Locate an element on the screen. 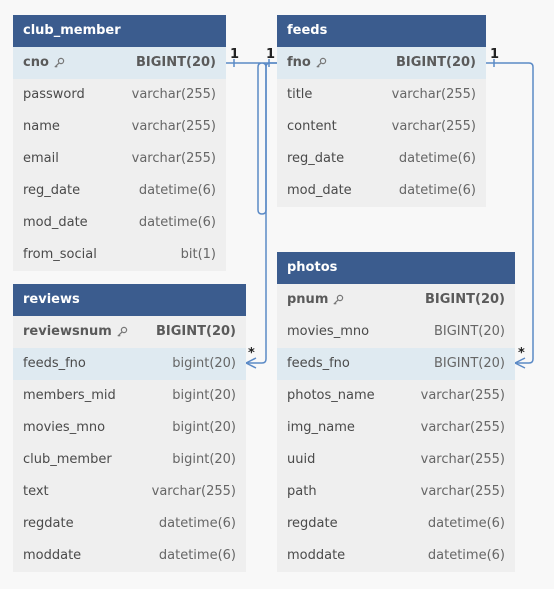 The width and height of the screenshot is (554, 589). column-row-content: content varchar(255) is located at coordinates (381, 127).